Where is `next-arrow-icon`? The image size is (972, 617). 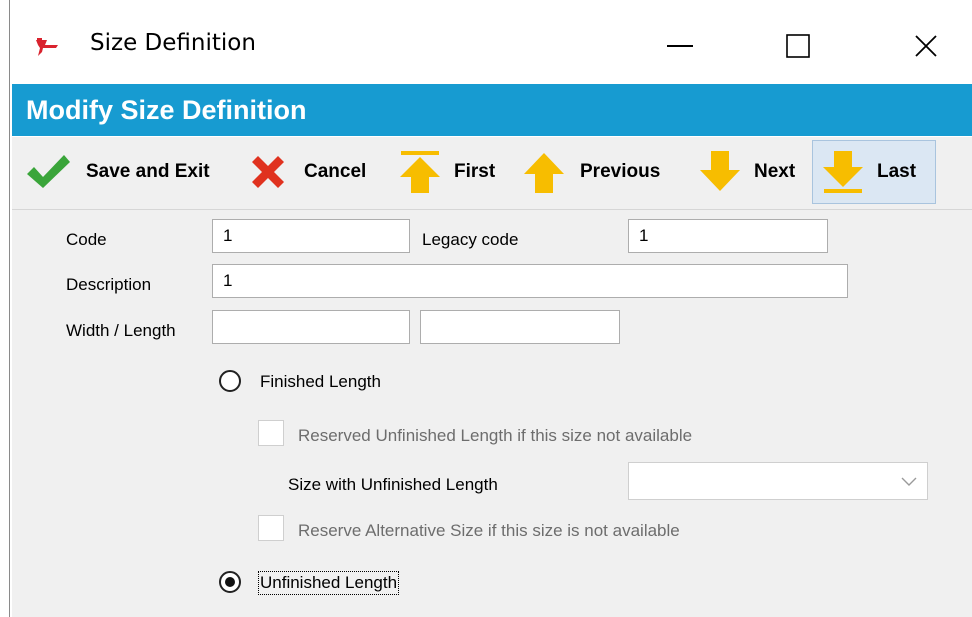 next-arrow-icon is located at coordinates (720, 171).